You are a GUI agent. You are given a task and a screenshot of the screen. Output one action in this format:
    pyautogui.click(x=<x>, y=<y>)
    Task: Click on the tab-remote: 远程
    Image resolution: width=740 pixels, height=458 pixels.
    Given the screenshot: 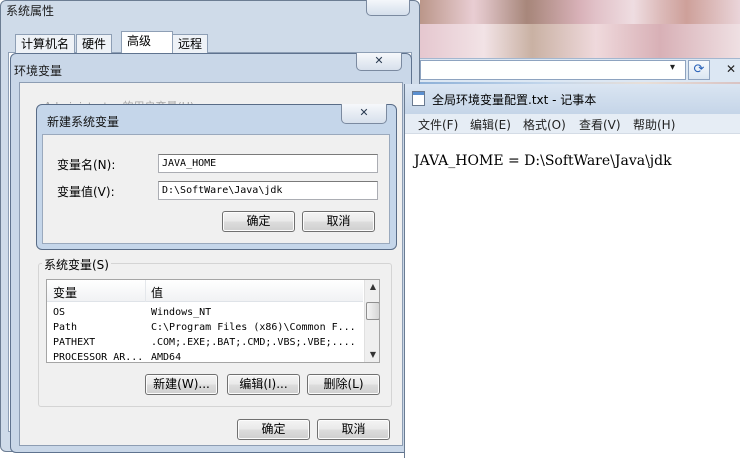 What is the action you would take?
    pyautogui.click(x=190, y=43)
    